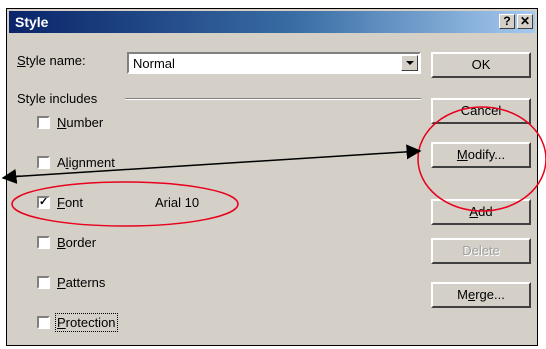 The image size is (546, 349). Describe the element at coordinates (481, 159) in the screenshot. I see `modify-highlight-ellipse` at that location.